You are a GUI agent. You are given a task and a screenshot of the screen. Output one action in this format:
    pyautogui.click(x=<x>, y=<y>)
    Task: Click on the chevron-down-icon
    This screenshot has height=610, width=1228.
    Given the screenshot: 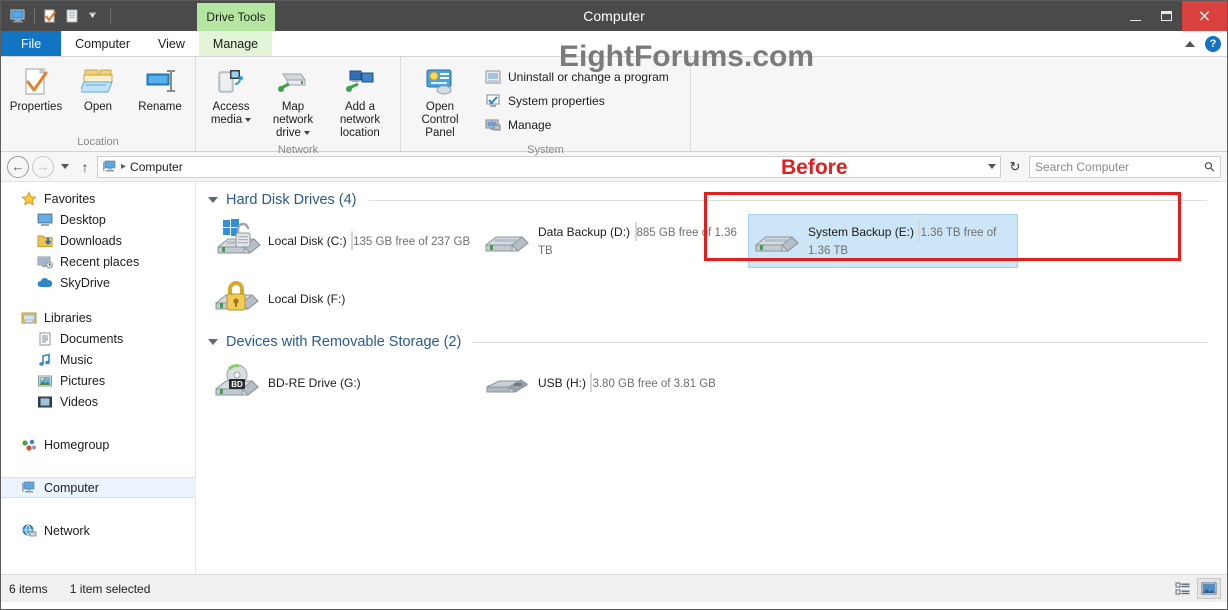 What is the action you would take?
    pyautogui.click(x=94, y=16)
    